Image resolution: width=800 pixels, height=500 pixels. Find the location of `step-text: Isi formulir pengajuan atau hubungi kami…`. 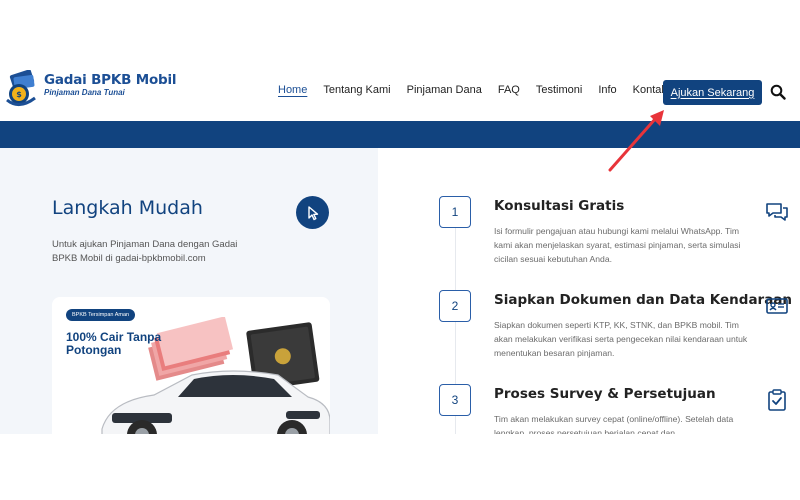

step-text: Isi formulir pengajuan atau hubungi kami… is located at coordinates (617, 245).